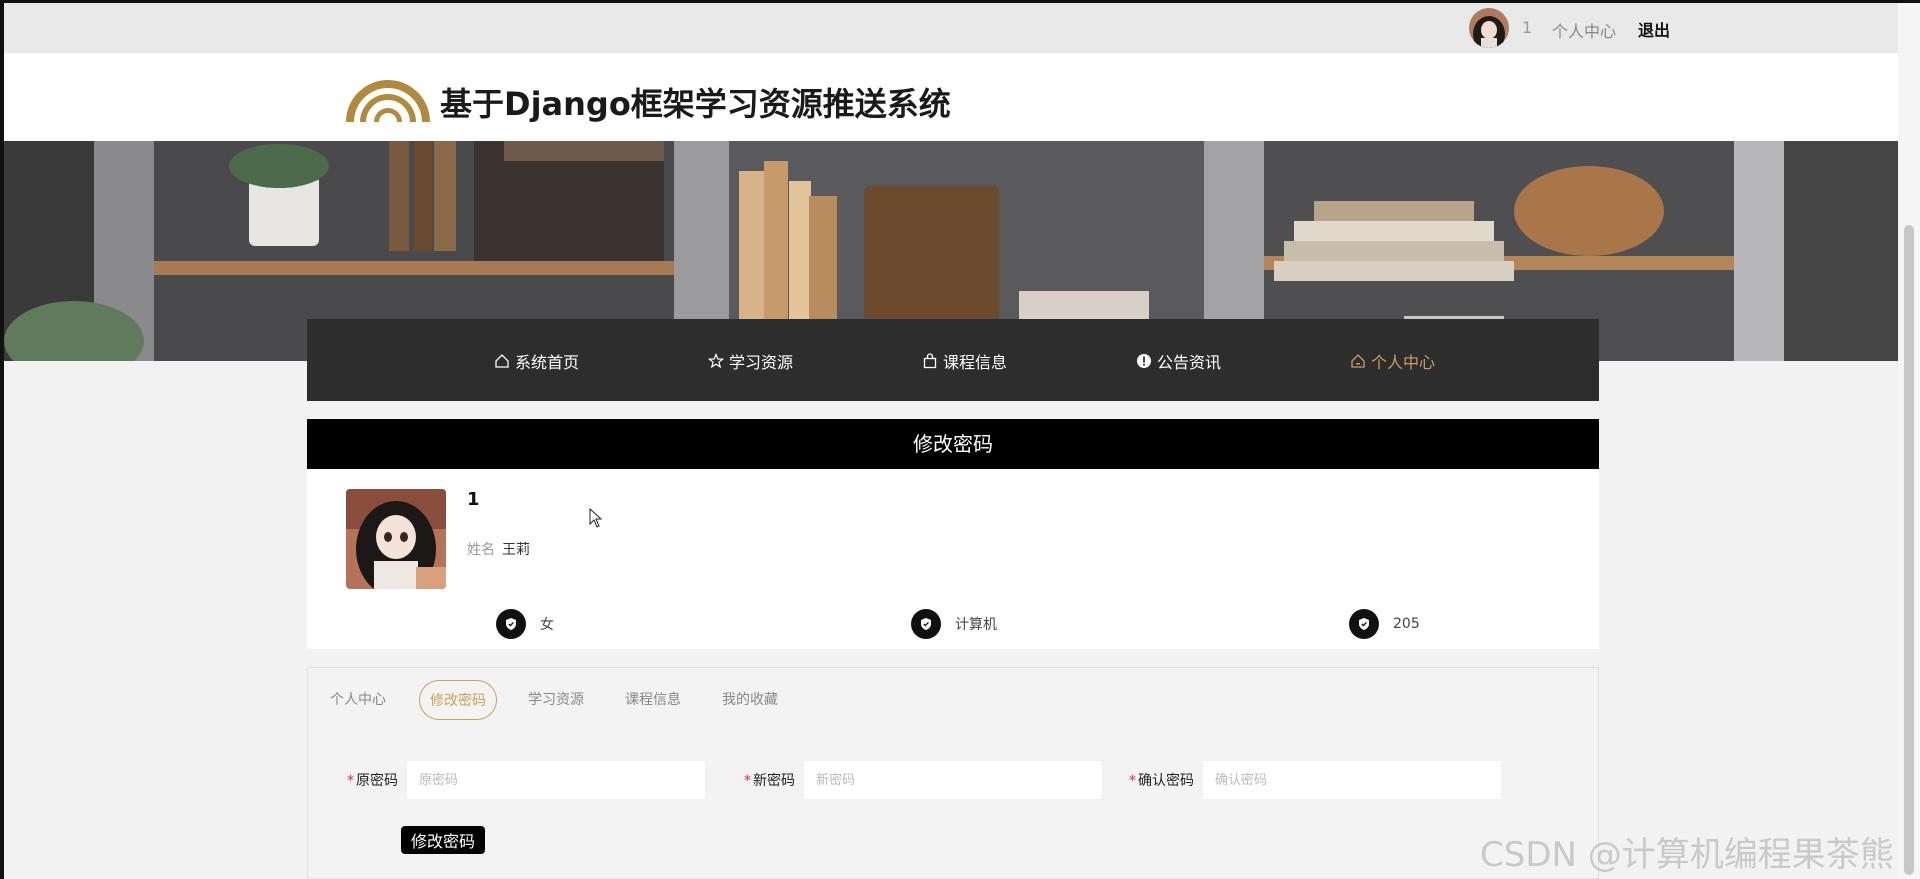 This screenshot has width=1920, height=879. I want to click on old-password-row: * 原密码, so click(526, 780).